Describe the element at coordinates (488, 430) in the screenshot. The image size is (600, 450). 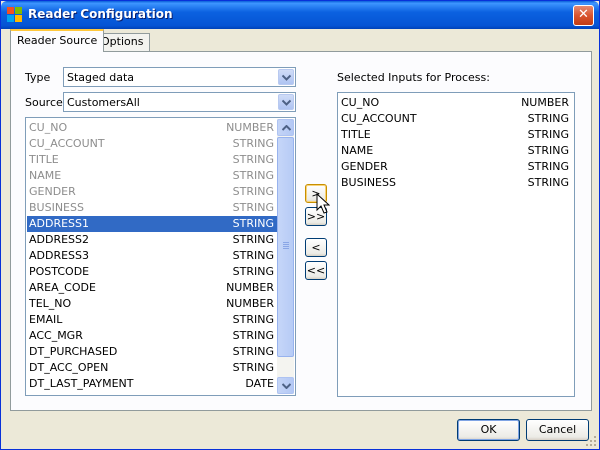
I see `ok-button: OK` at that location.